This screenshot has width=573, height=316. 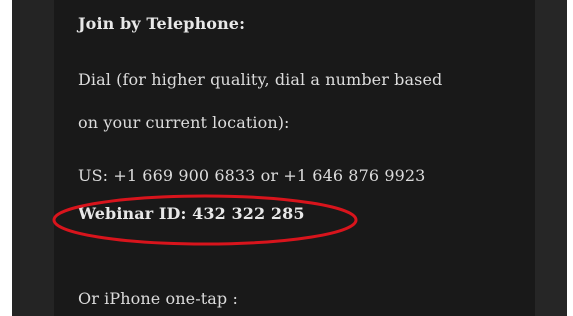 I want to click on webinar-id: Webinar ID: 432 322 285, so click(x=191, y=213).